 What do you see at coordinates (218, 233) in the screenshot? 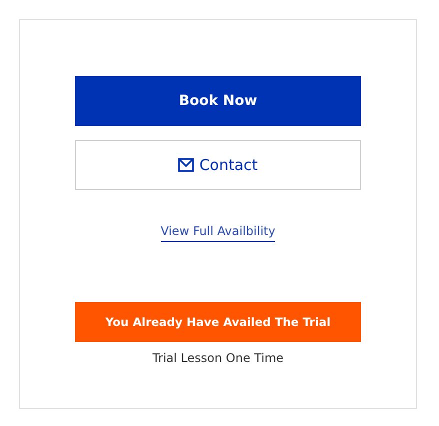
I see `view-availability-link: View Full Availbility` at bounding box center [218, 233].